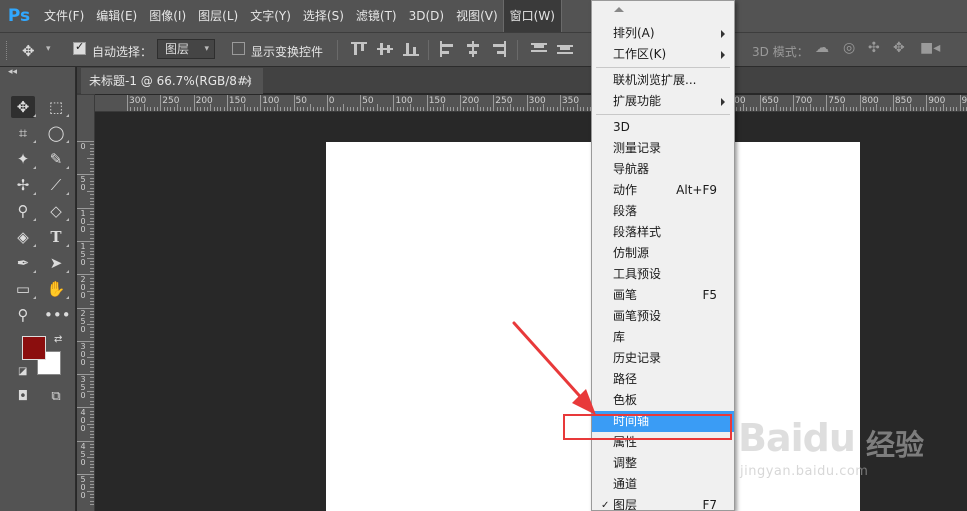  Describe the element at coordinates (477, 16) in the screenshot. I see `menu-9: 视图(V)` at that location.